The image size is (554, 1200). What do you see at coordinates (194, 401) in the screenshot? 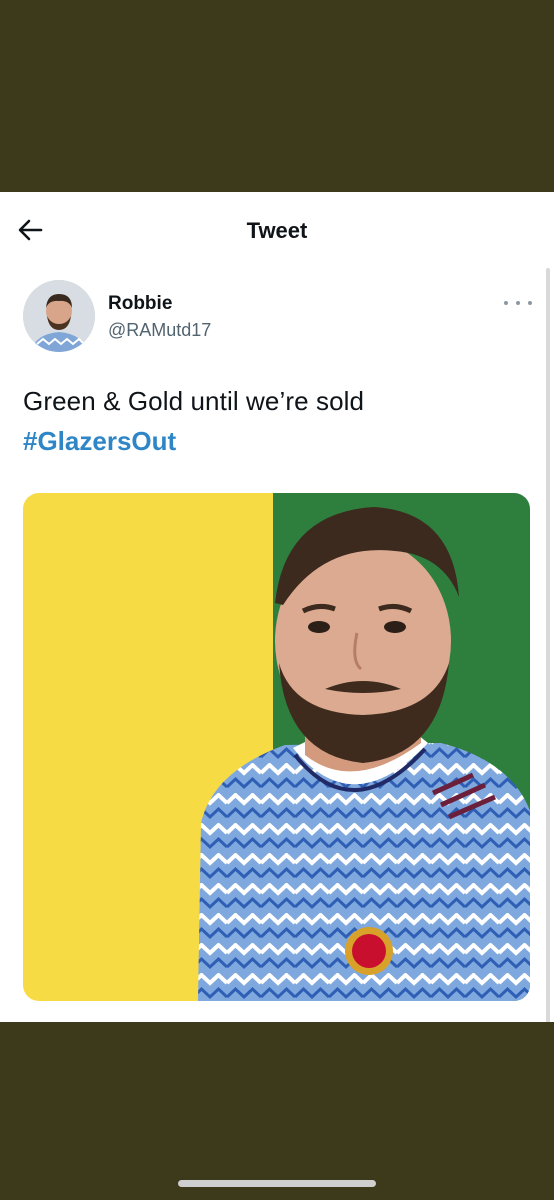
I see `tweet-text: Green & Gold until we’re sold` at bounding box center [194, 401].